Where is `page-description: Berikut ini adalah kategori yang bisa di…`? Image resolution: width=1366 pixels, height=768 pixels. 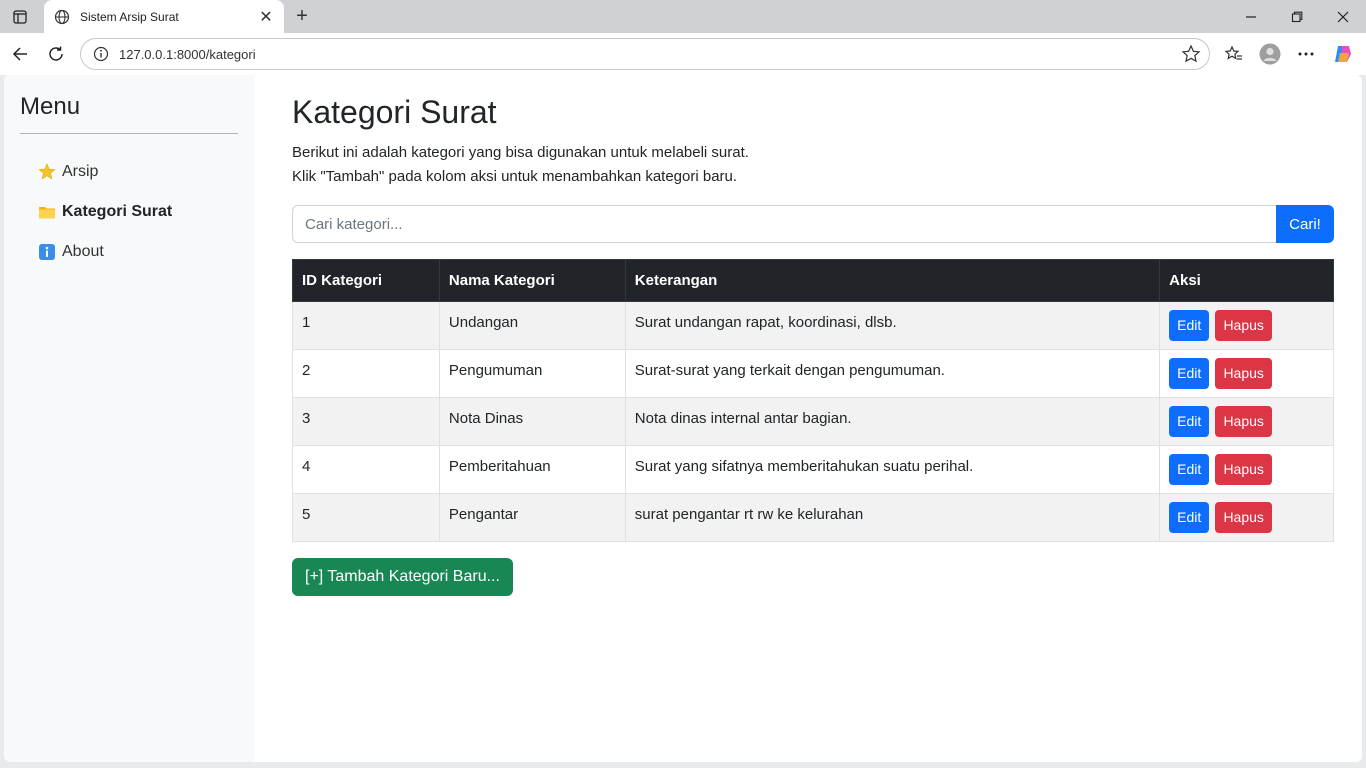
page-description: Berikut ini adalah kategori yang bisa di… is located at coordinates (813, 165).